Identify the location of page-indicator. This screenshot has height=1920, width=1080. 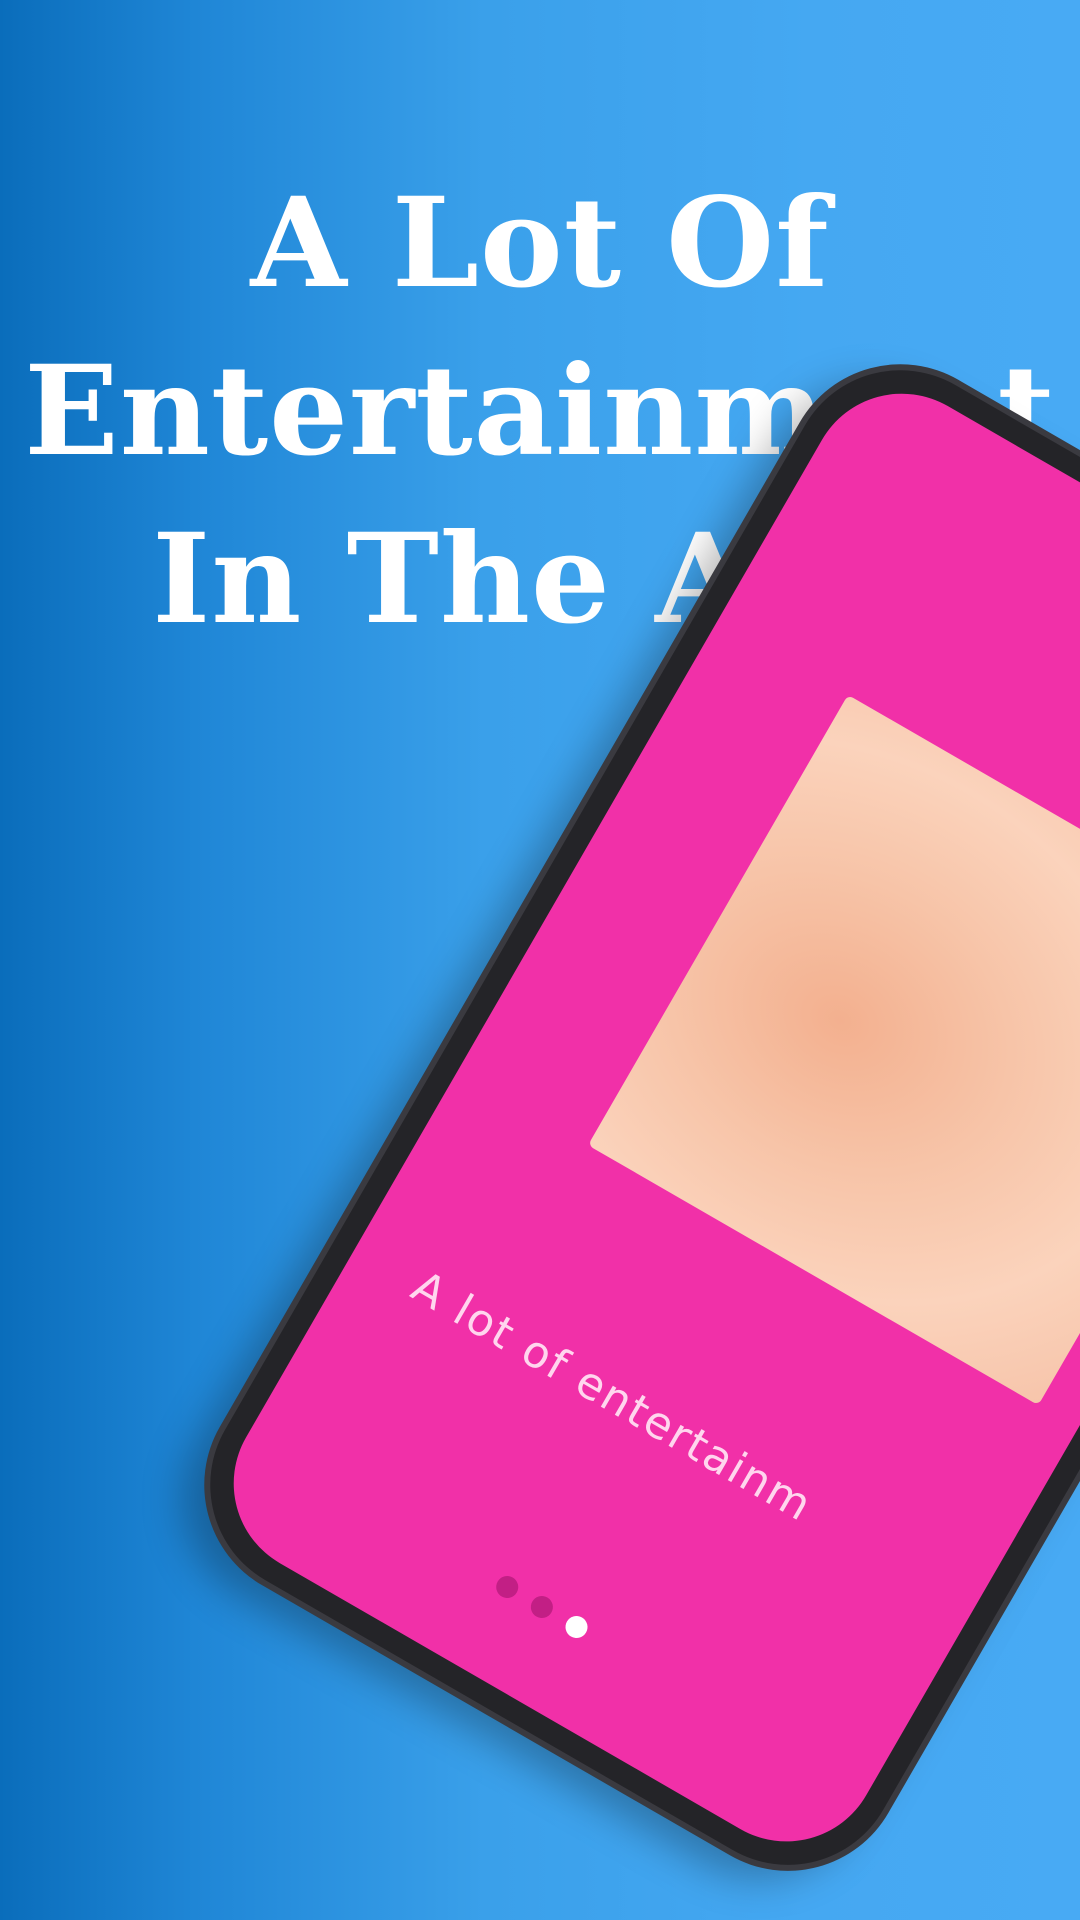
(542, 1607).